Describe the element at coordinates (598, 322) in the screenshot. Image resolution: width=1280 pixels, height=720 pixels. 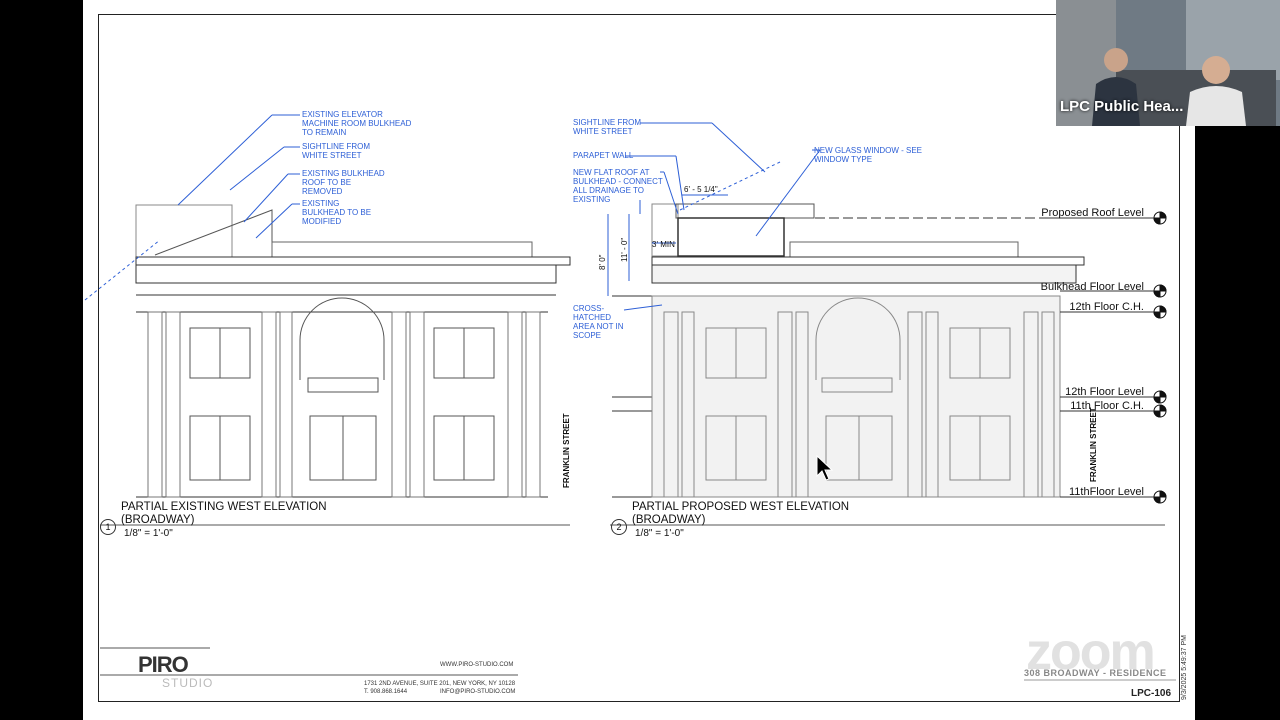
I see `note-cross-hatched-area: CROSS-HATCHED AREA NOT IN SCOPE` at that location.